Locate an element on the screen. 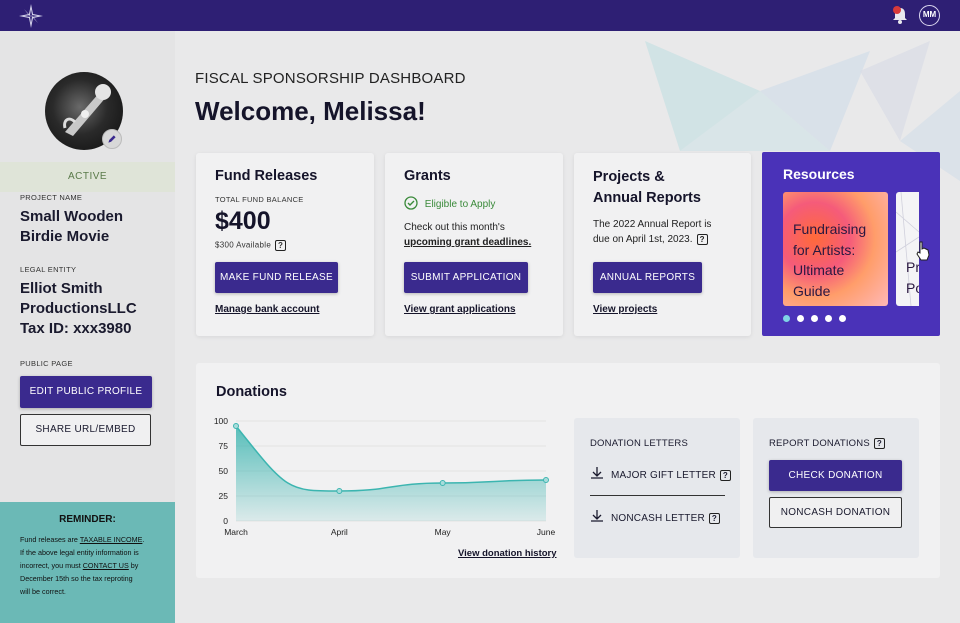  x-tick-label: March is located at coordinates (236, 532).